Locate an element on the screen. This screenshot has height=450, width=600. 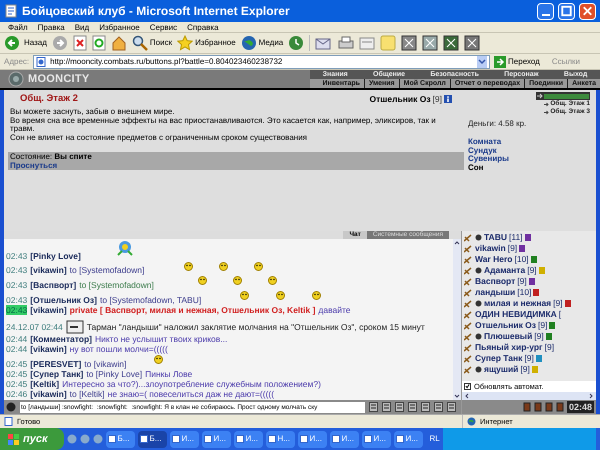
home-icon is located at coordinates (118, 43).